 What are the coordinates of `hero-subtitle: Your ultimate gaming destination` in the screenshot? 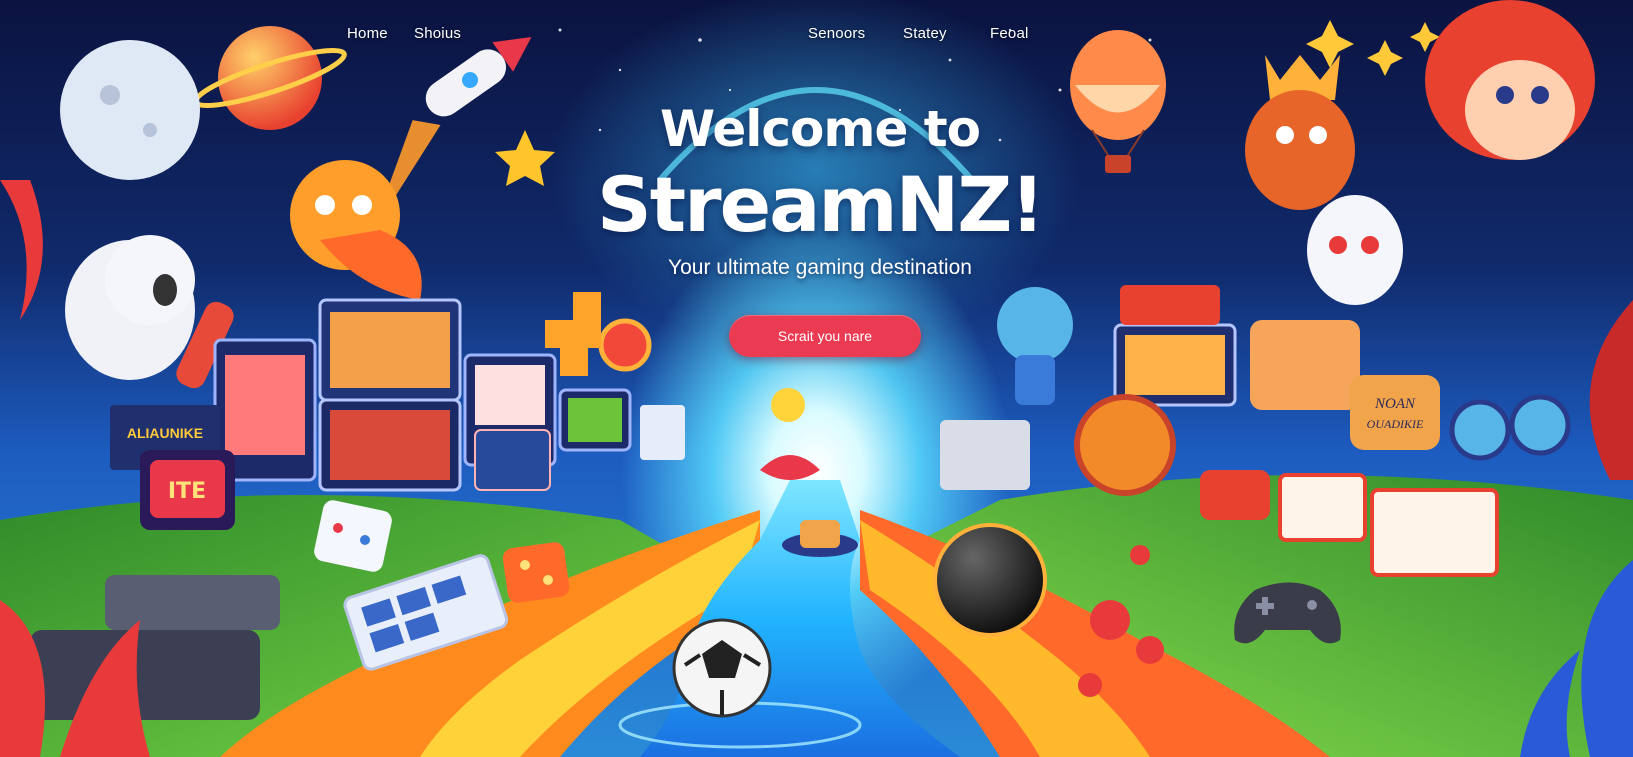 It's located at (820, 267).